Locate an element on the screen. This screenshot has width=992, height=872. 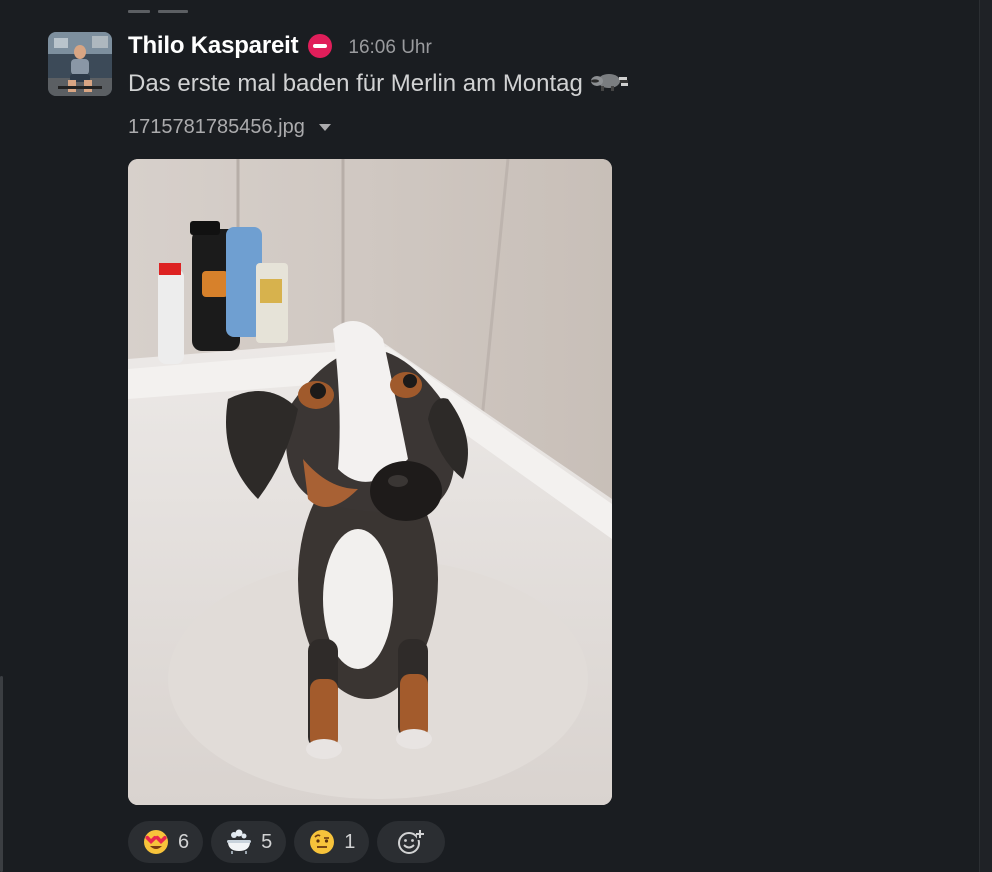
add-emoji-icon is located at coordinates (411, 842).